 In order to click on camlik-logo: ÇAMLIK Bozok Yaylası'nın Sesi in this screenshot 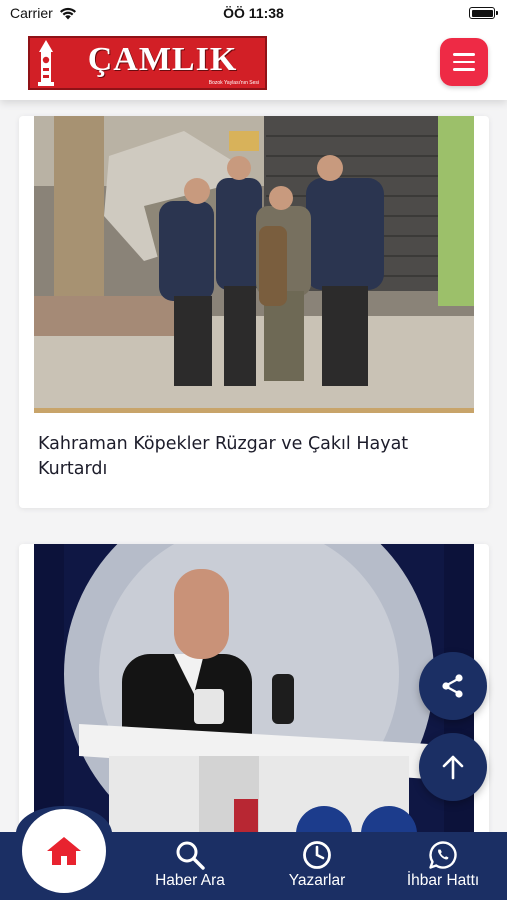, I will do `click(147, 63)`.